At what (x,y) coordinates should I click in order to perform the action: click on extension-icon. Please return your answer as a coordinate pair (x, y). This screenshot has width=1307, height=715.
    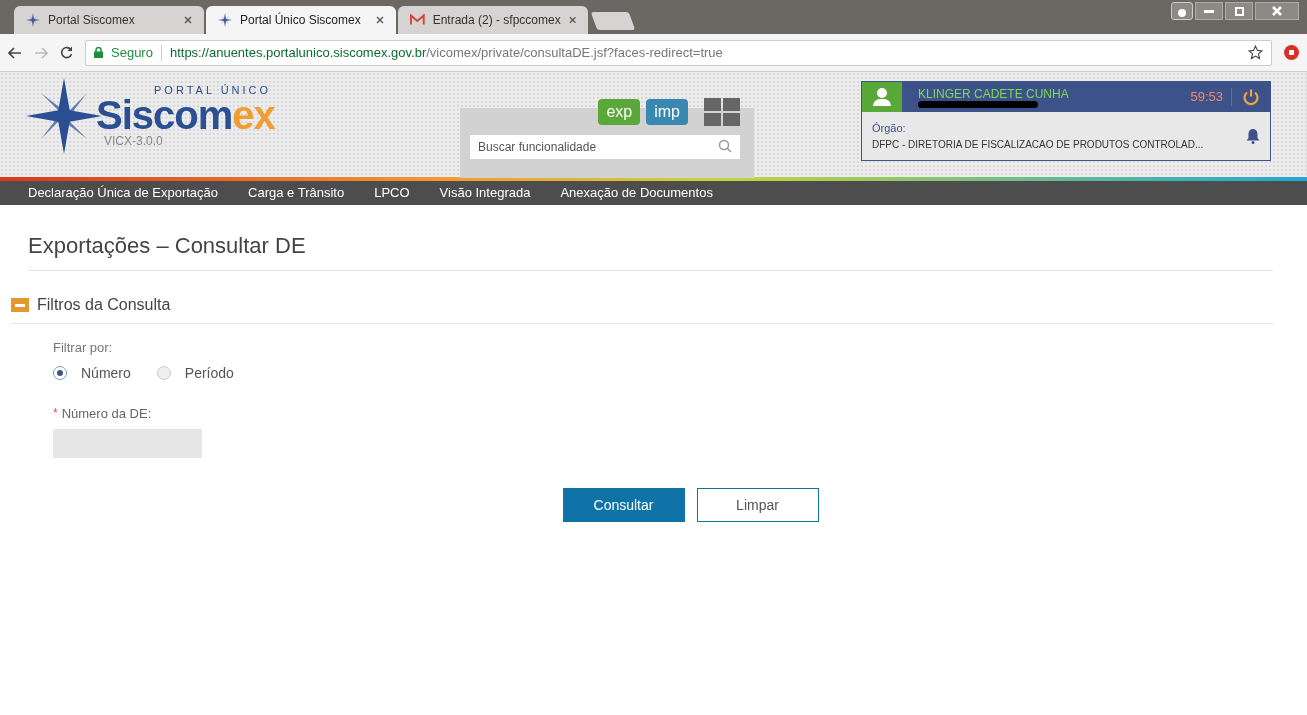
    Looking at the image, I should click on (1291, 52).